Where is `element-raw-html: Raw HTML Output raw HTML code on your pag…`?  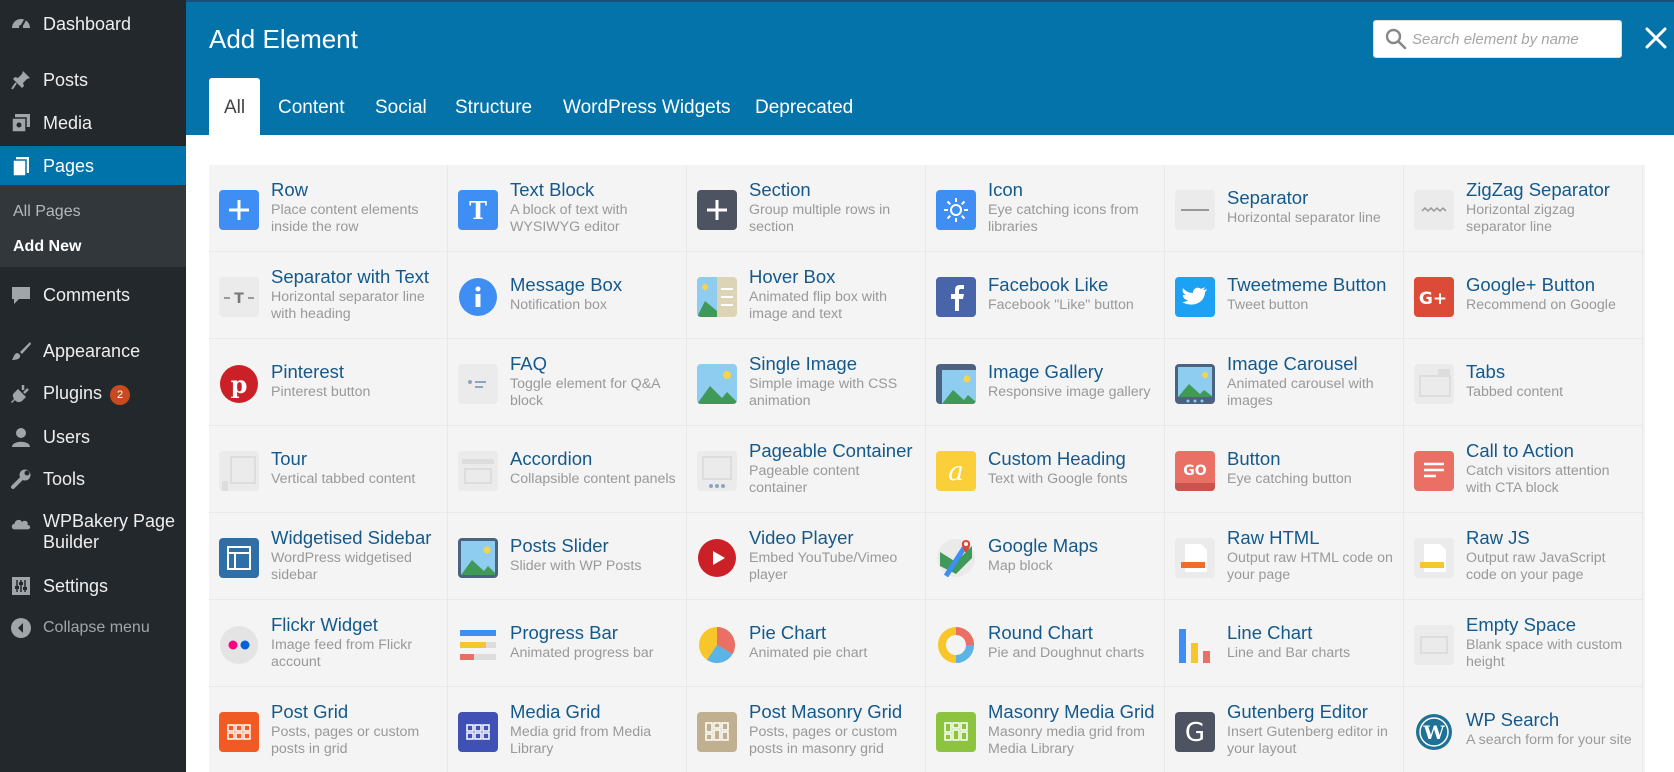
element-raw-html: Raw HTML Output raw HTML code on your pag… is located at coordinates (1284, 556).